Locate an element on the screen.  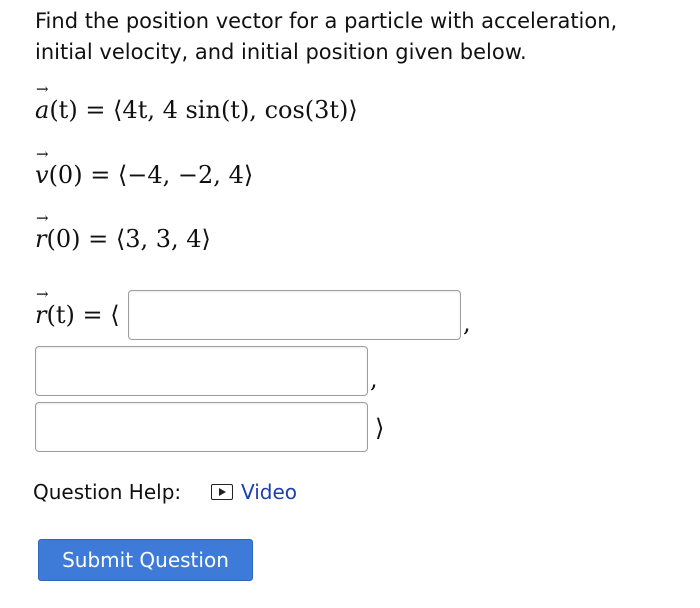
video-link-label: Video is located at coordinates (269, 492).